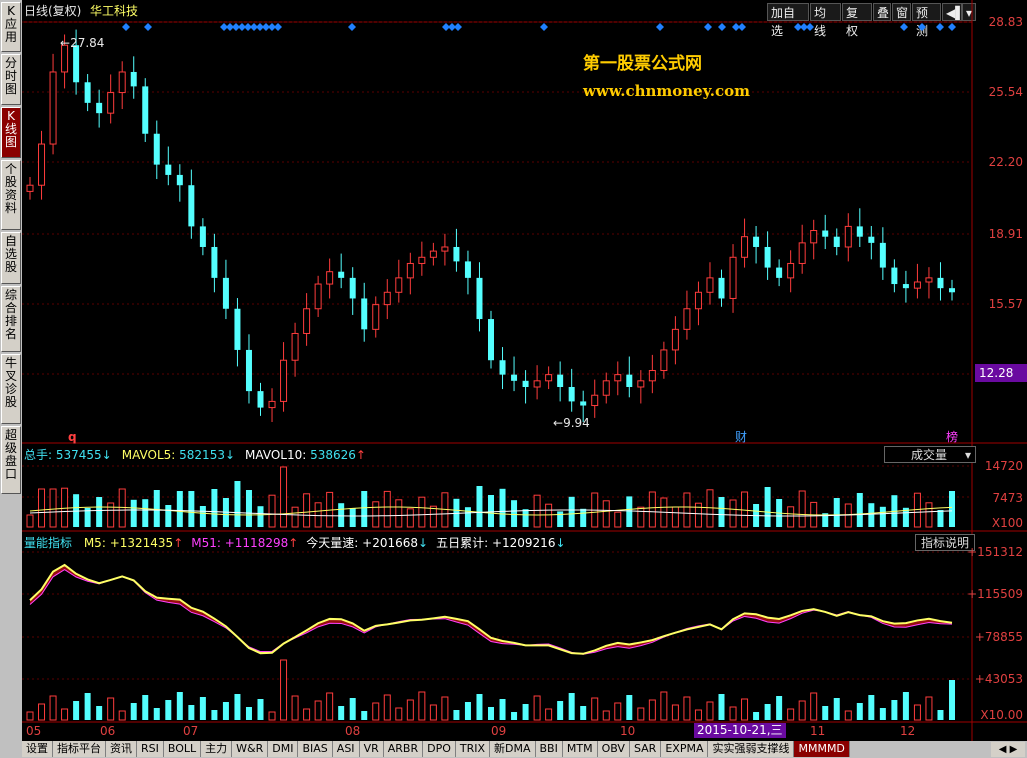  I want to click on bottom-tab-17: OBV, so click(613, 749).